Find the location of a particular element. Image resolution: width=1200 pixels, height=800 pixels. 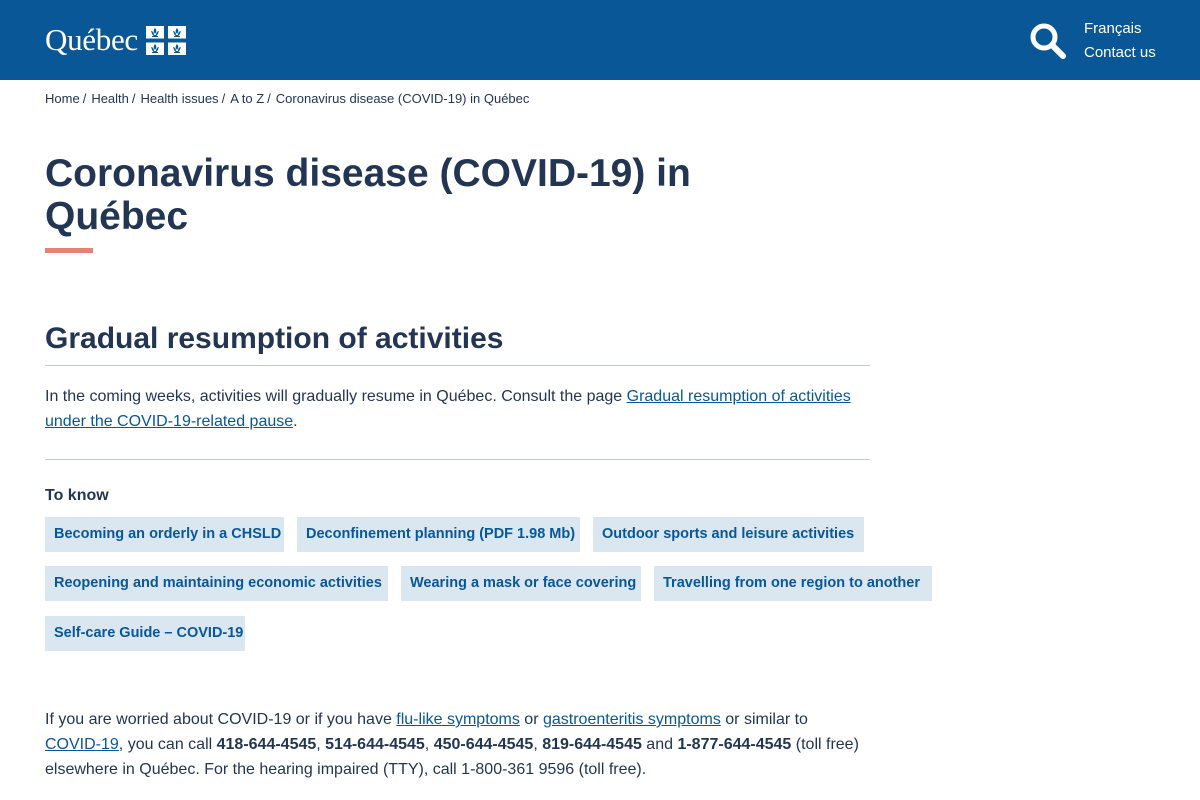

contact-text: , you can call is located at coordinates (167, 744).